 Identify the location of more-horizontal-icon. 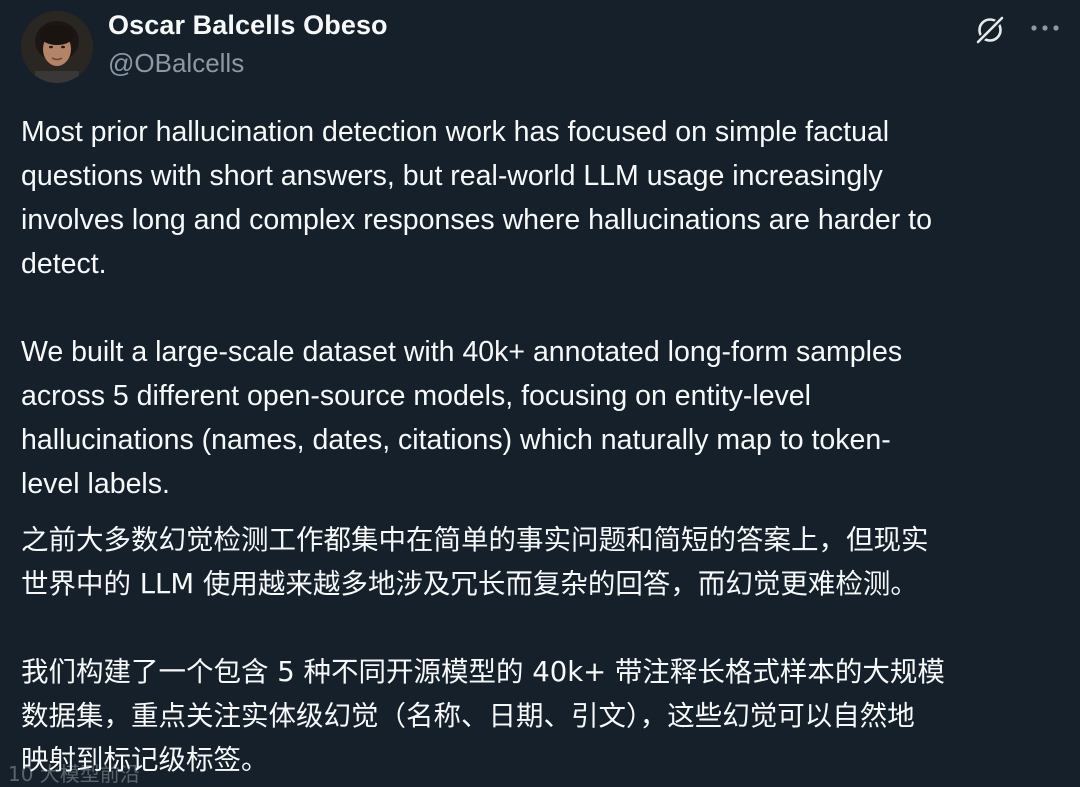
(1045, 28).